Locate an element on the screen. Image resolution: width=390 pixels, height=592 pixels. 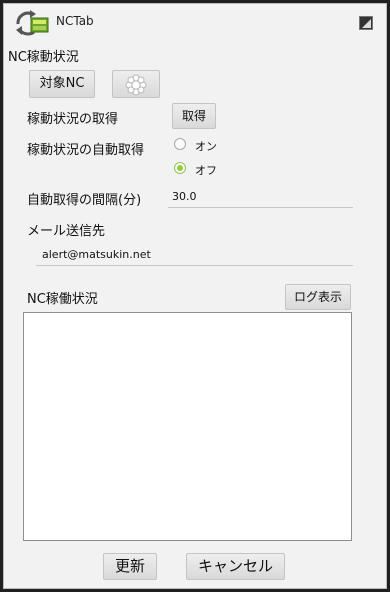
email-input: alert@matsukin.net is located at coordinates (194, 257).